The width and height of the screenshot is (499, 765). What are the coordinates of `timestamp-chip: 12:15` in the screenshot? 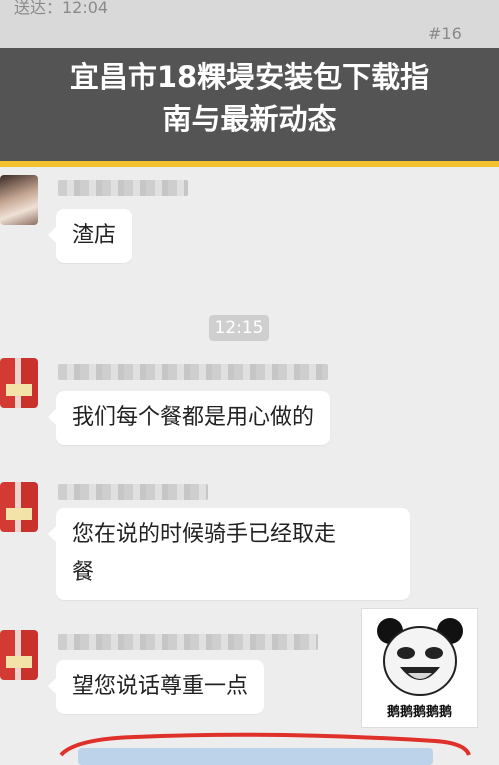 It's located at (239, 328).